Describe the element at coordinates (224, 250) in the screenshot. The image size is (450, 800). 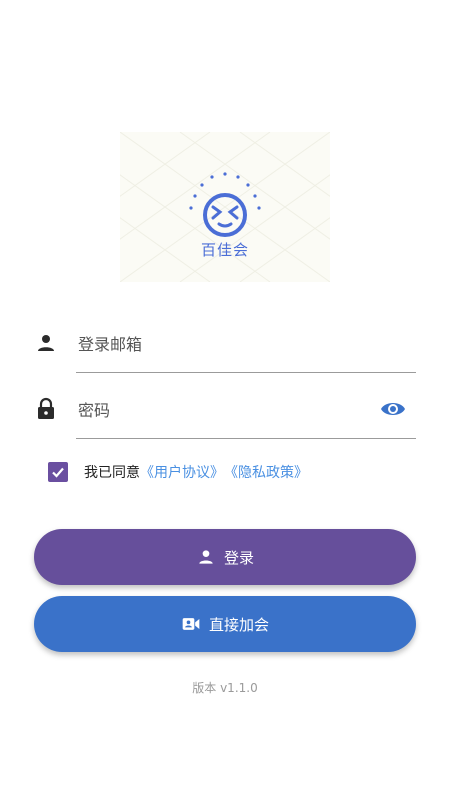
I see `logo-name: 百佳会` at that location.